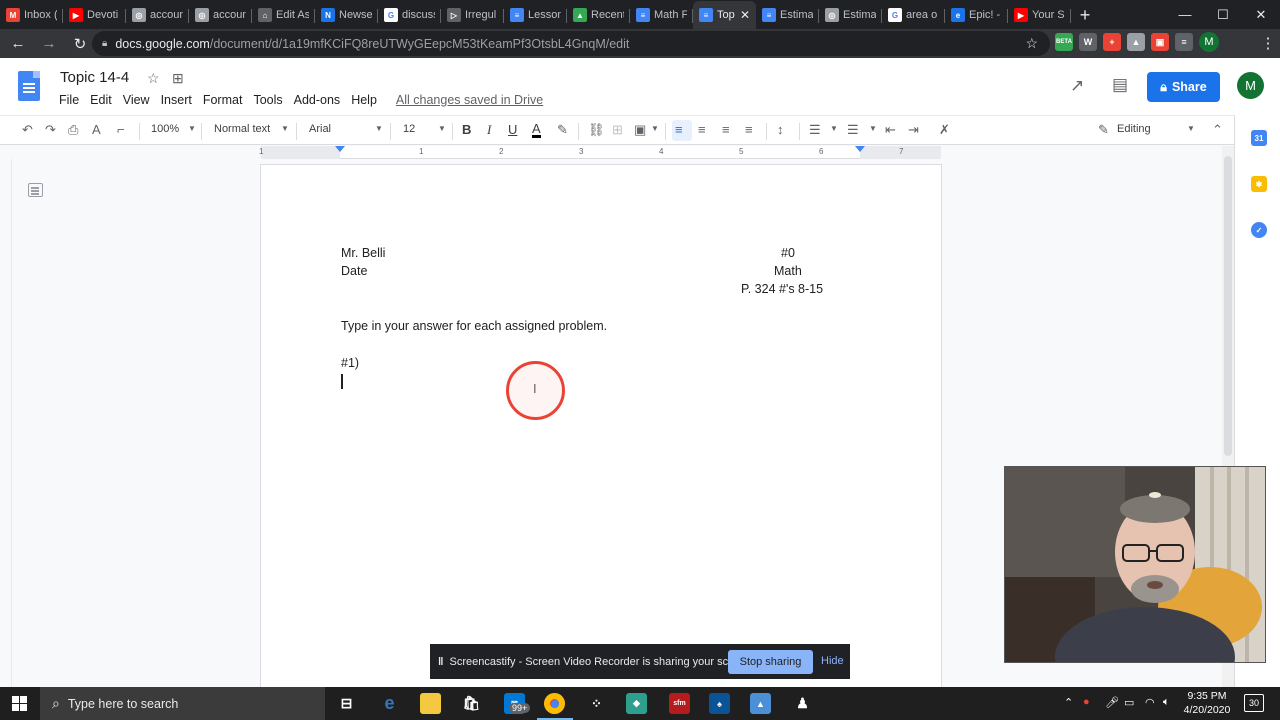 The image size is (1280, 720). What do you see at coordinates (346, 703) in the screenshot?
I see `task-view-icon: ⊟` at bounding box center [346, 703].